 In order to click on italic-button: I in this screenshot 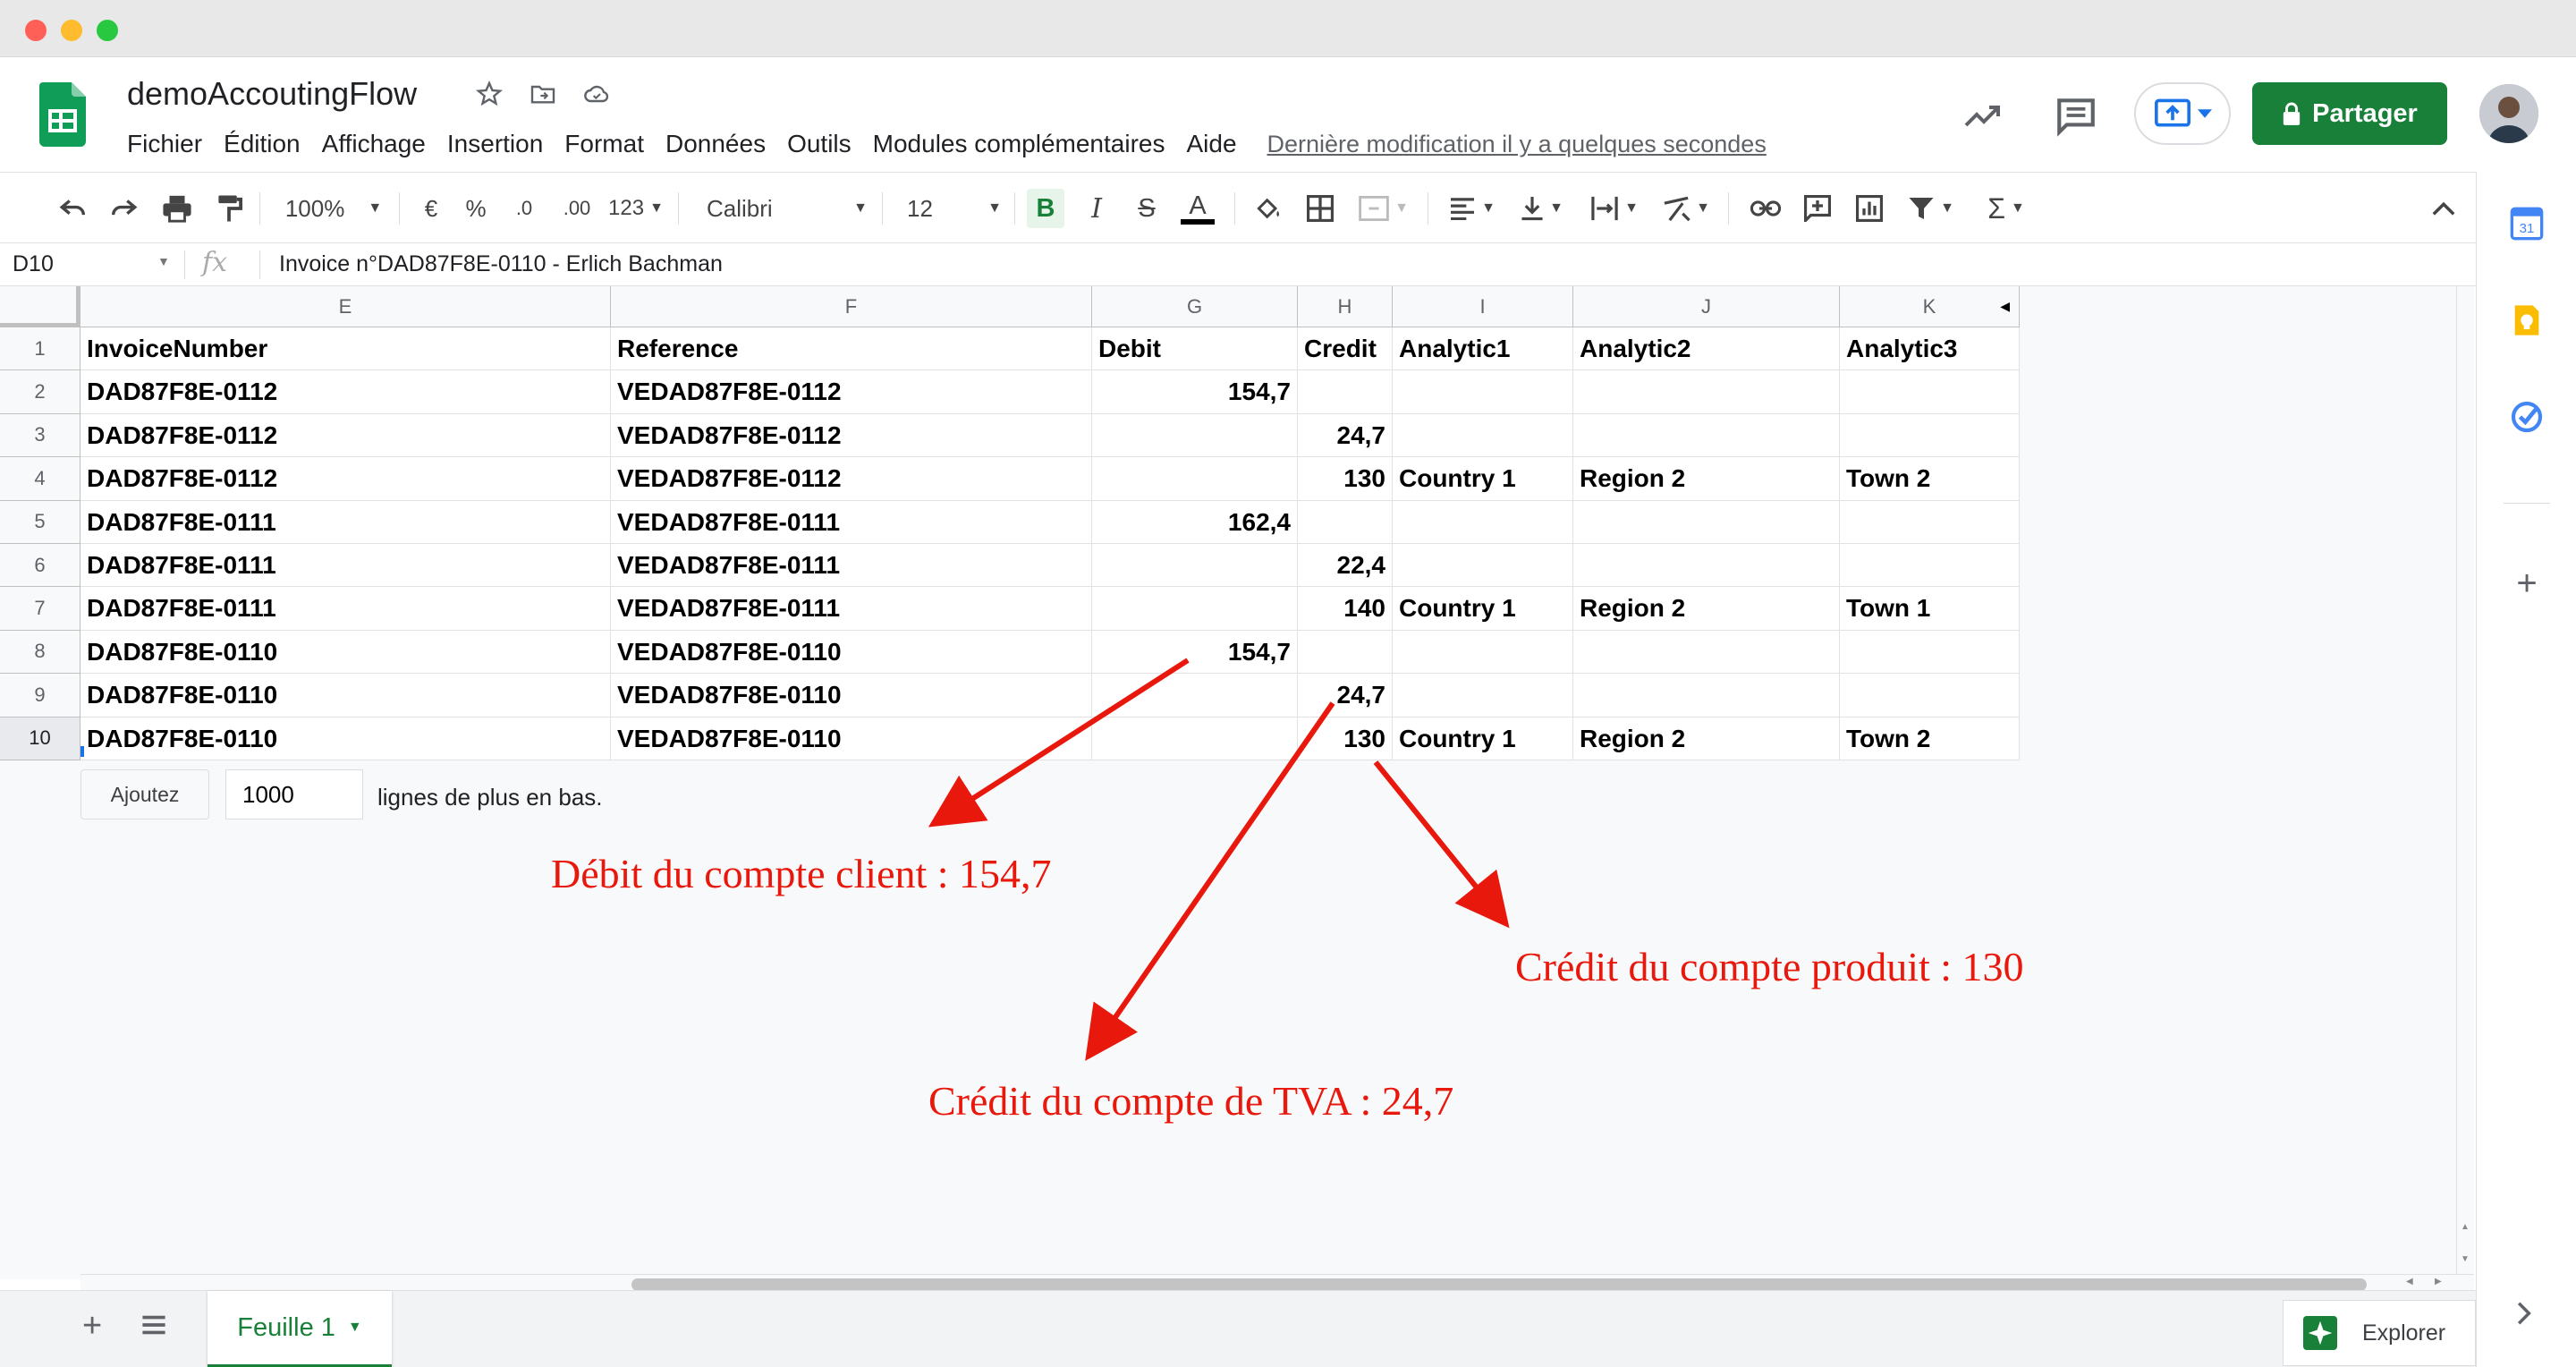, I will do `click(1096, 208)`.